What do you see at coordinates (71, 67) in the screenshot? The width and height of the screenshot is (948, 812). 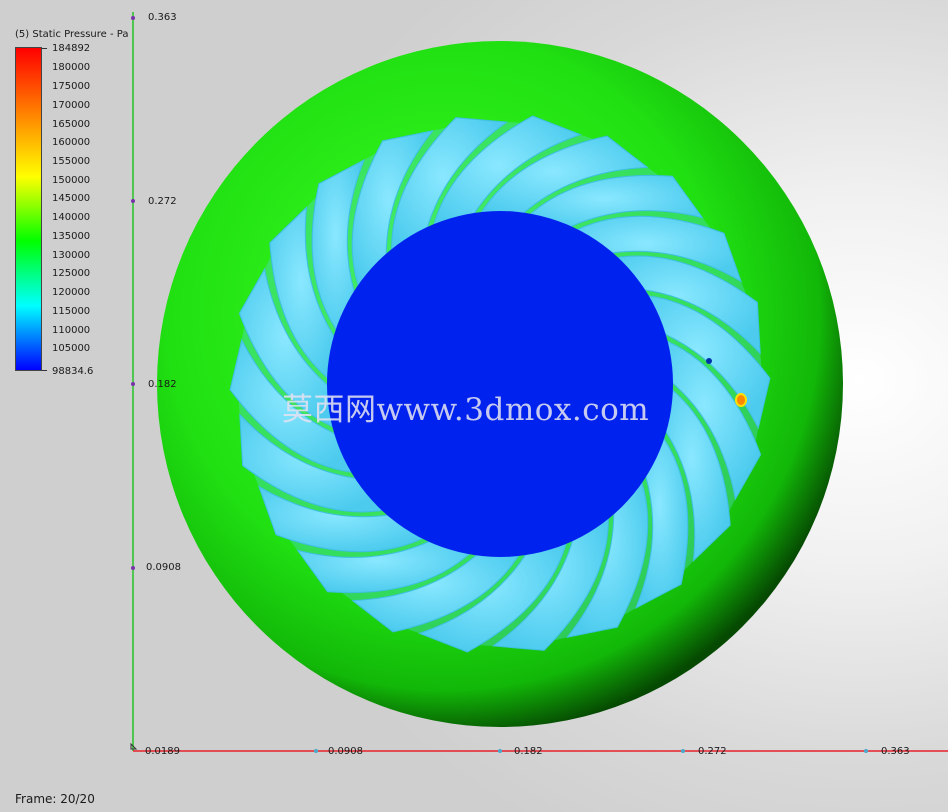 I see `legend-tick-label: 180000` at bounding box center [71, 67].